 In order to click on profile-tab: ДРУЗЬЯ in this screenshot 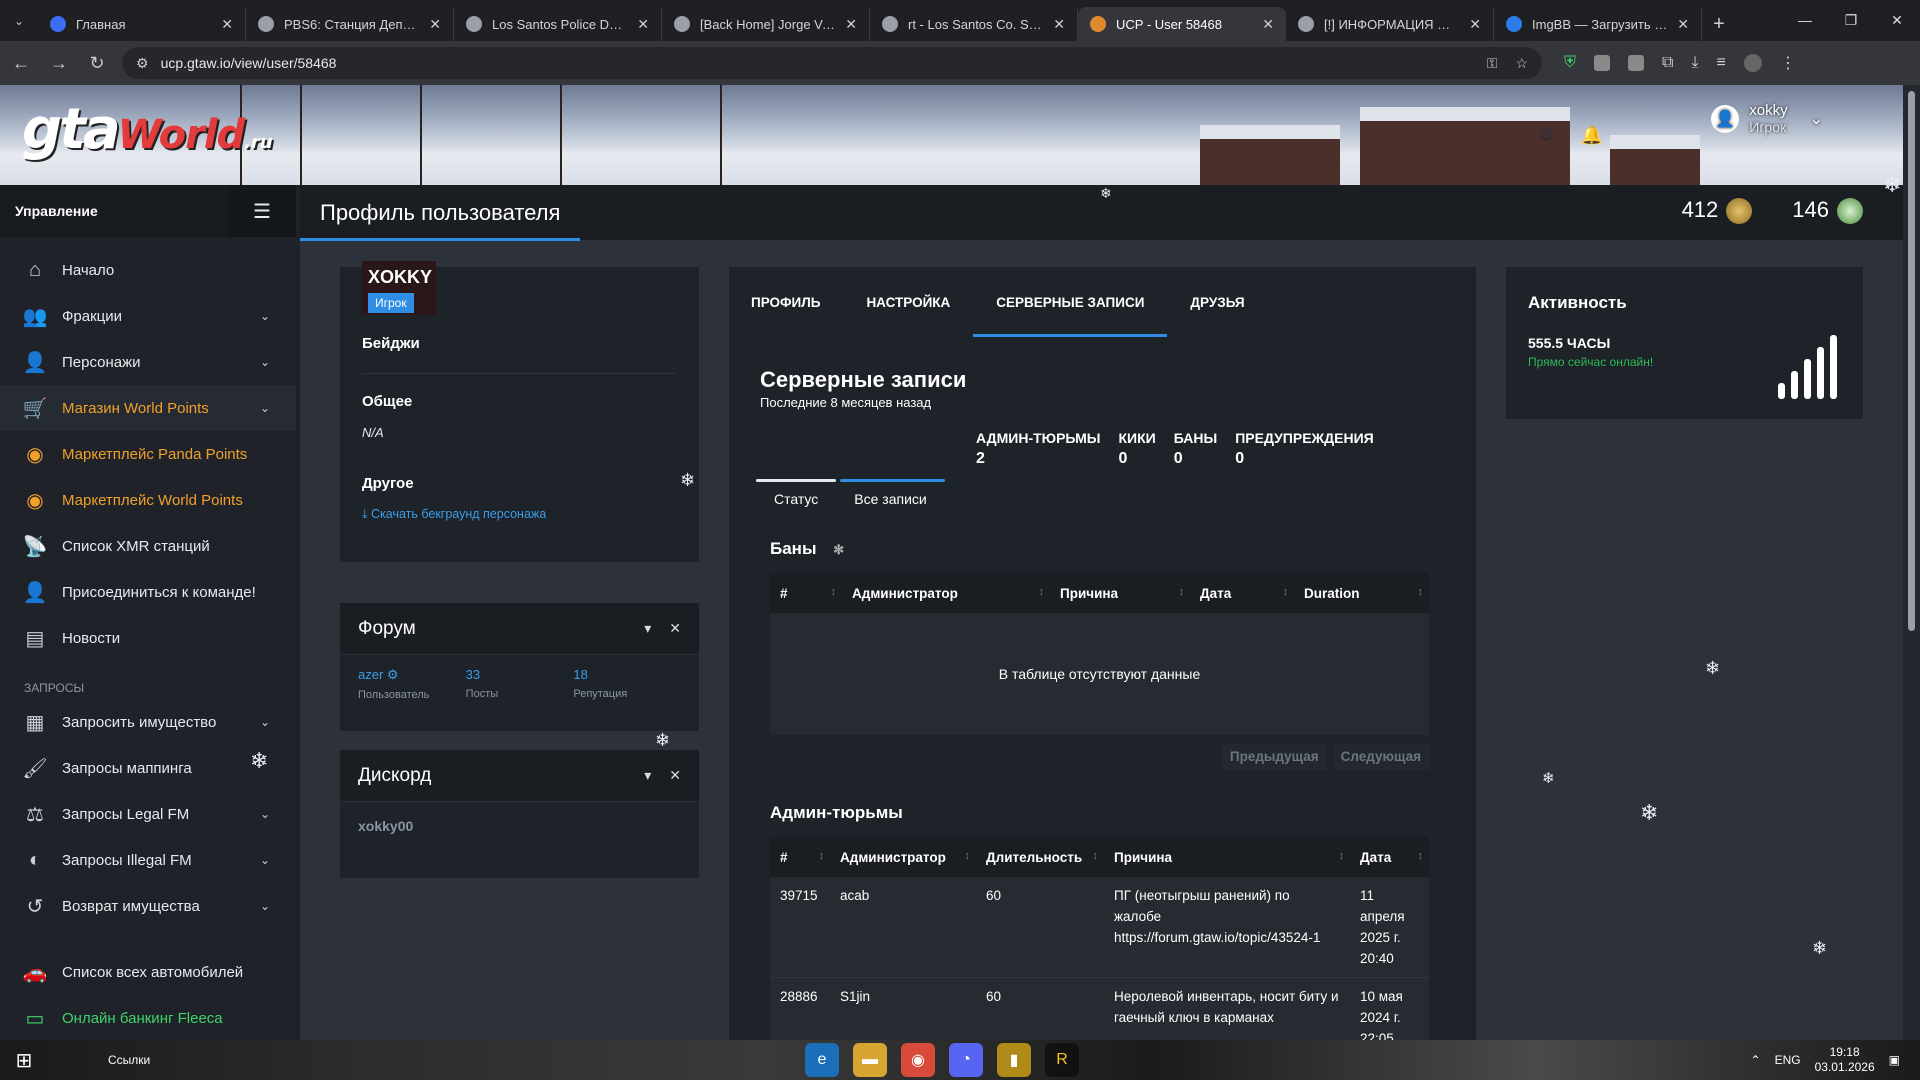, I will do `click(1217, 302)`.